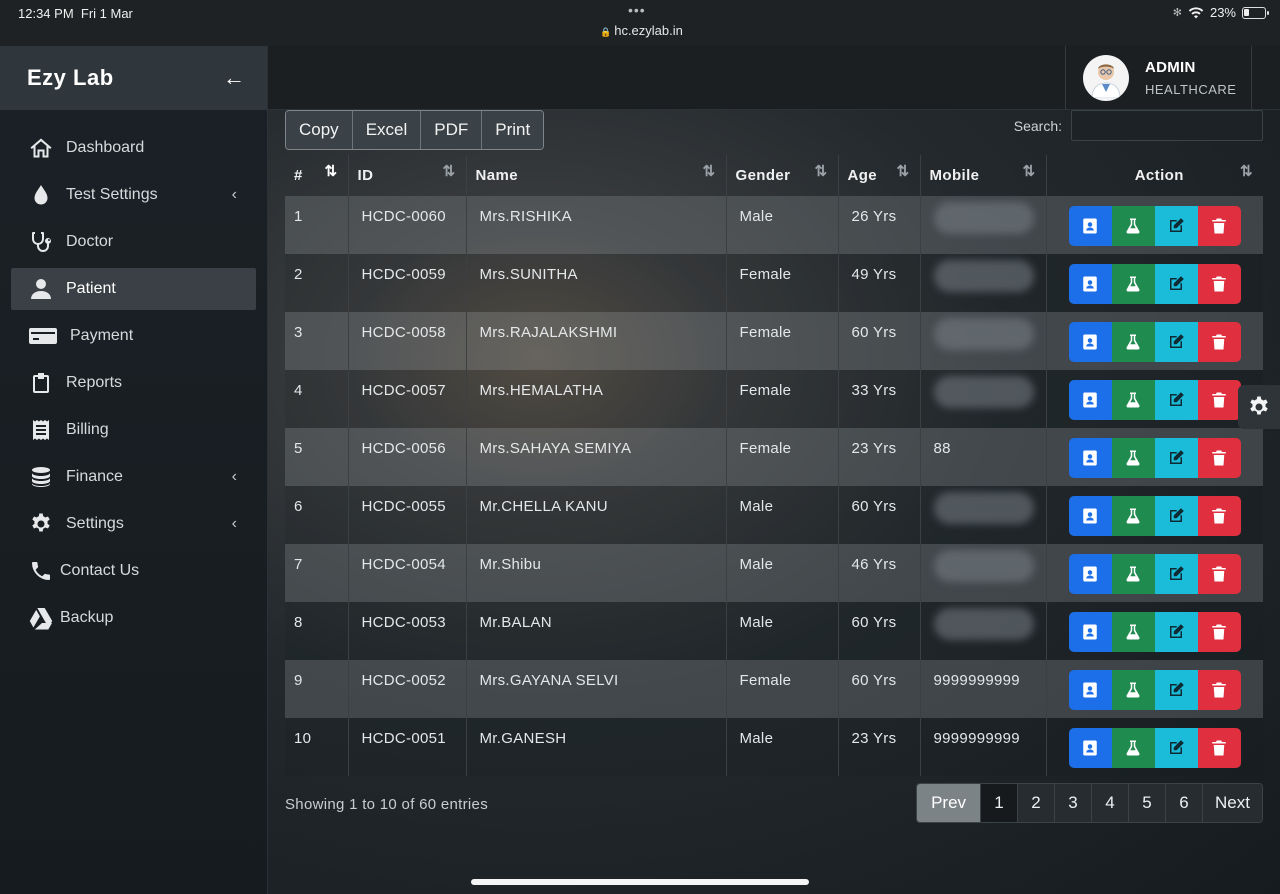 This screenshot has height=894, width=1280. I want to click on column-header-id: ID ⇅, so click(407, 175).